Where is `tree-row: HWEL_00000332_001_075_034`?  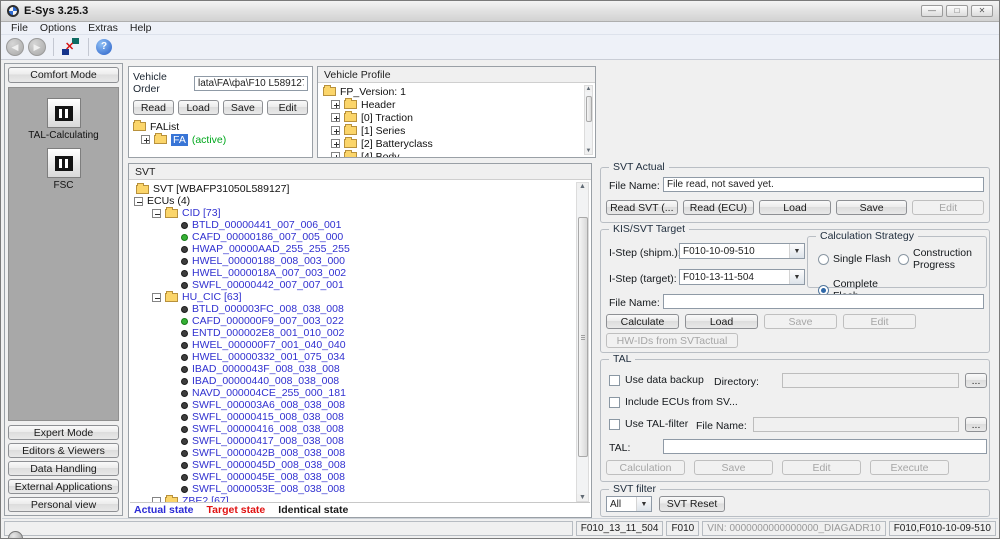
tree-row: HWEL_00000332_001_075_034 is located at coordinates (352, 357).